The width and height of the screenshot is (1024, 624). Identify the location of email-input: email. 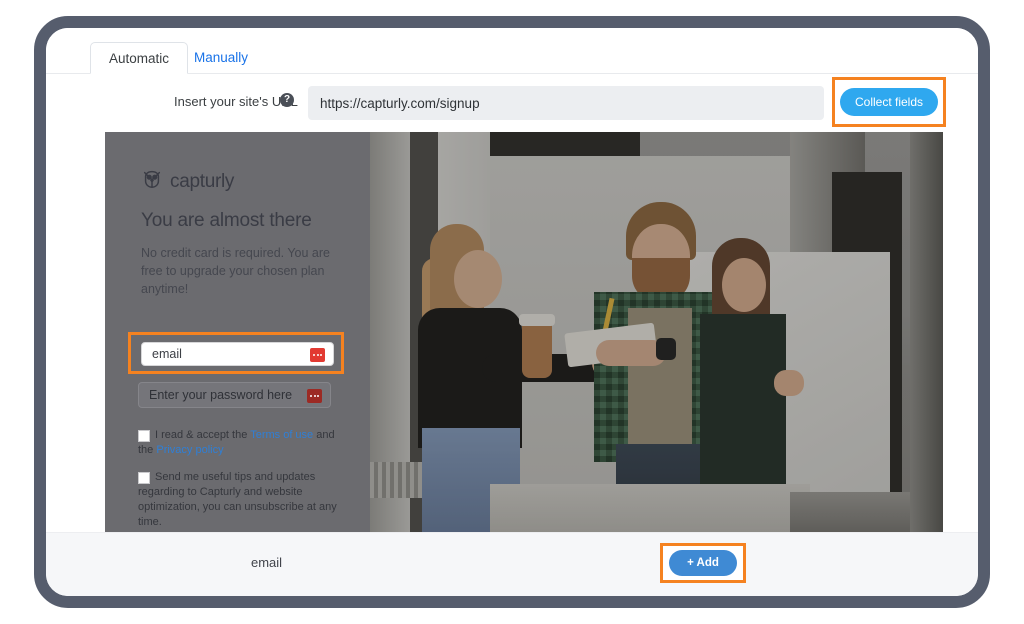
(237, 354).